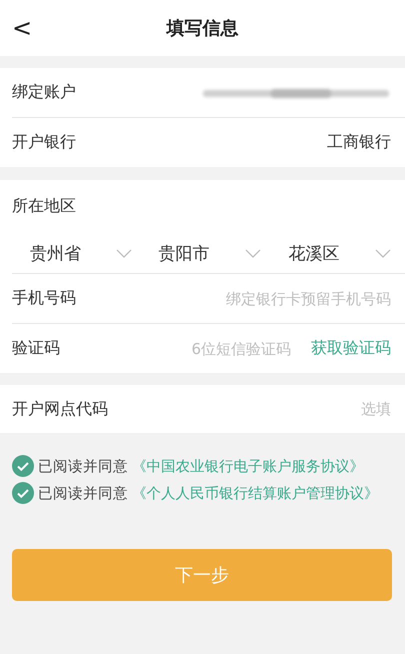 Image resolution: width=405 pixels, height=654 pixels. Describe the element at coordinates (44, 206) in the screenshot. I see `field-label: 所在地区` at that location.